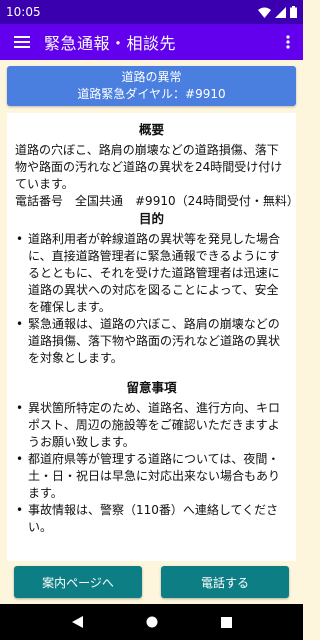 The image size is (320, 640). I want to click on system-nav-bar, so click(151, 622).